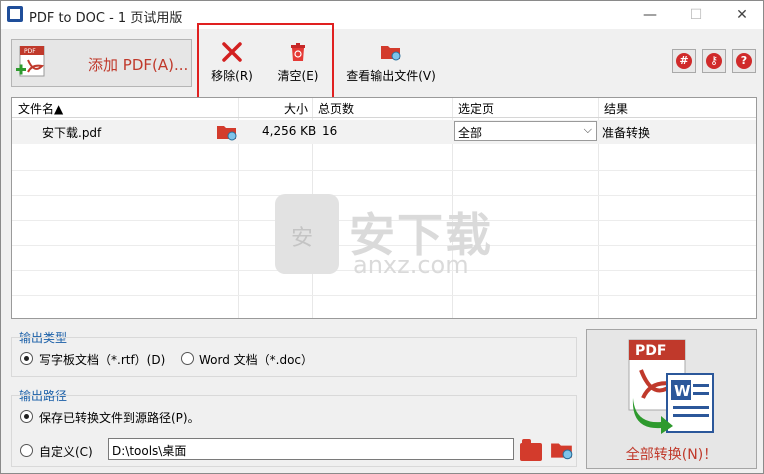 Image resolution: width=764 pixels, height=474 pixels. What do you see at coordinates (650, 15) in the screenshot?
I see `minimize-button: —` at bounding box center [650, 15].